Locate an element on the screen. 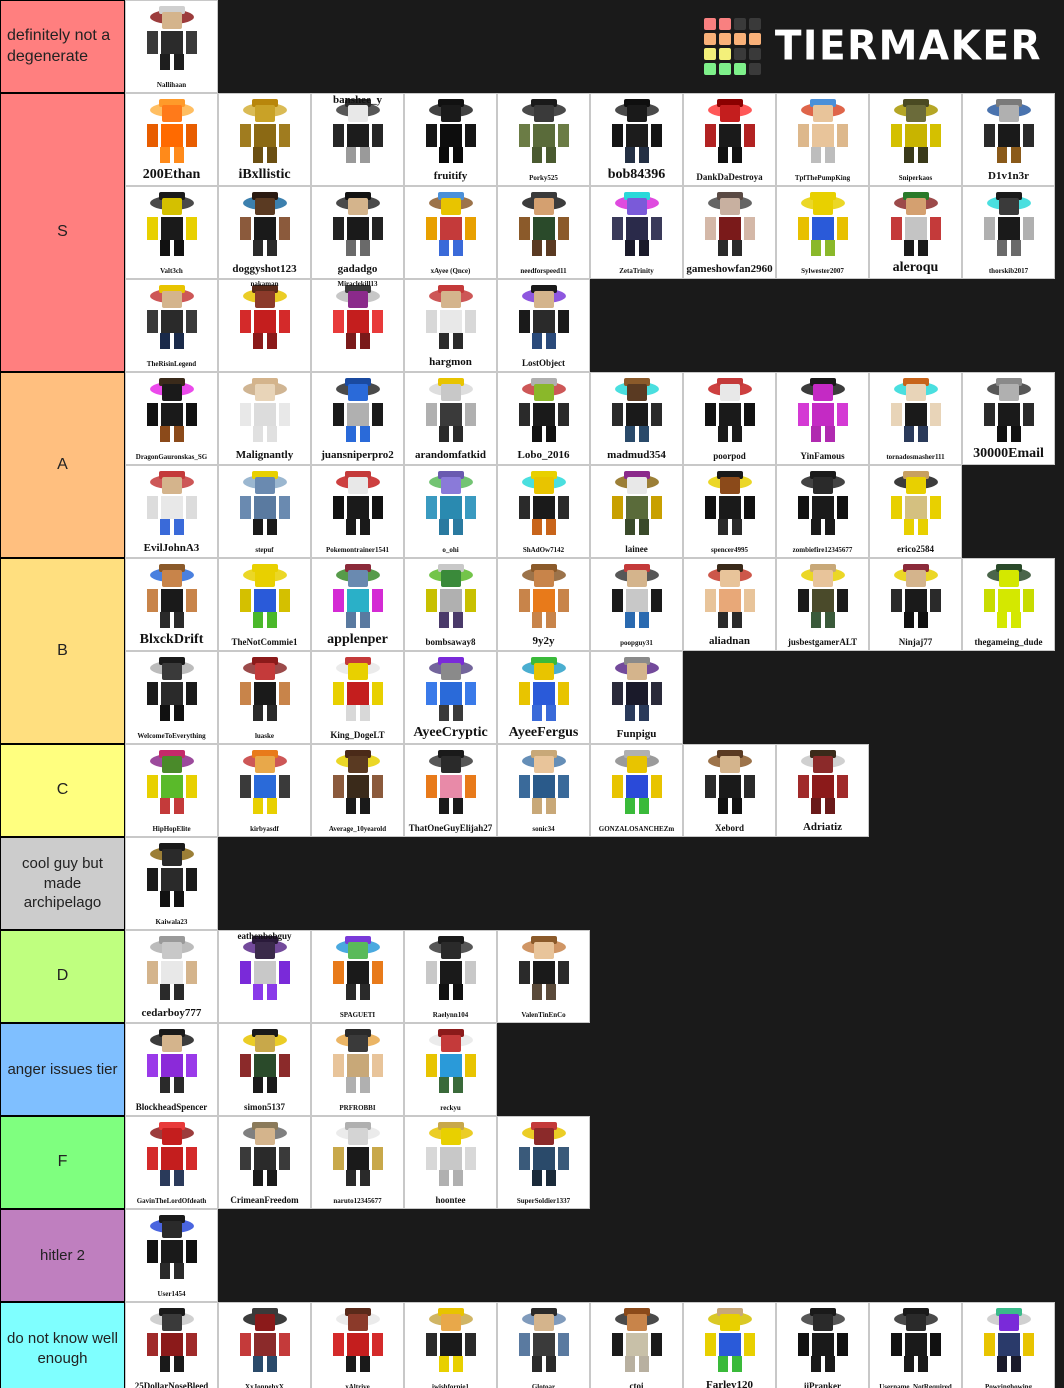  tier-item: juansniperpro2 is located at coordinates (357, 418).